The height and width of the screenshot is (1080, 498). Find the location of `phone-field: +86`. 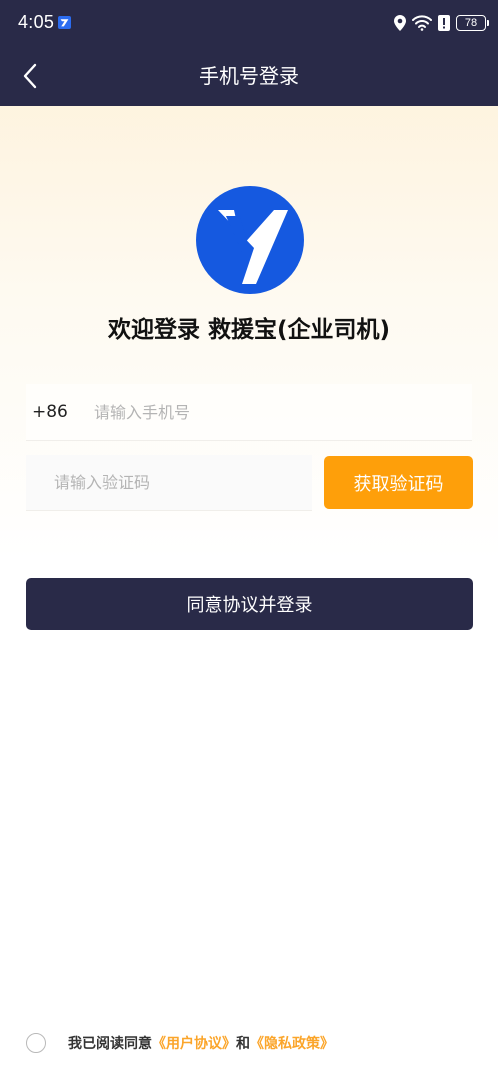

phone-field: +86 is located at coordinates (249, 412).